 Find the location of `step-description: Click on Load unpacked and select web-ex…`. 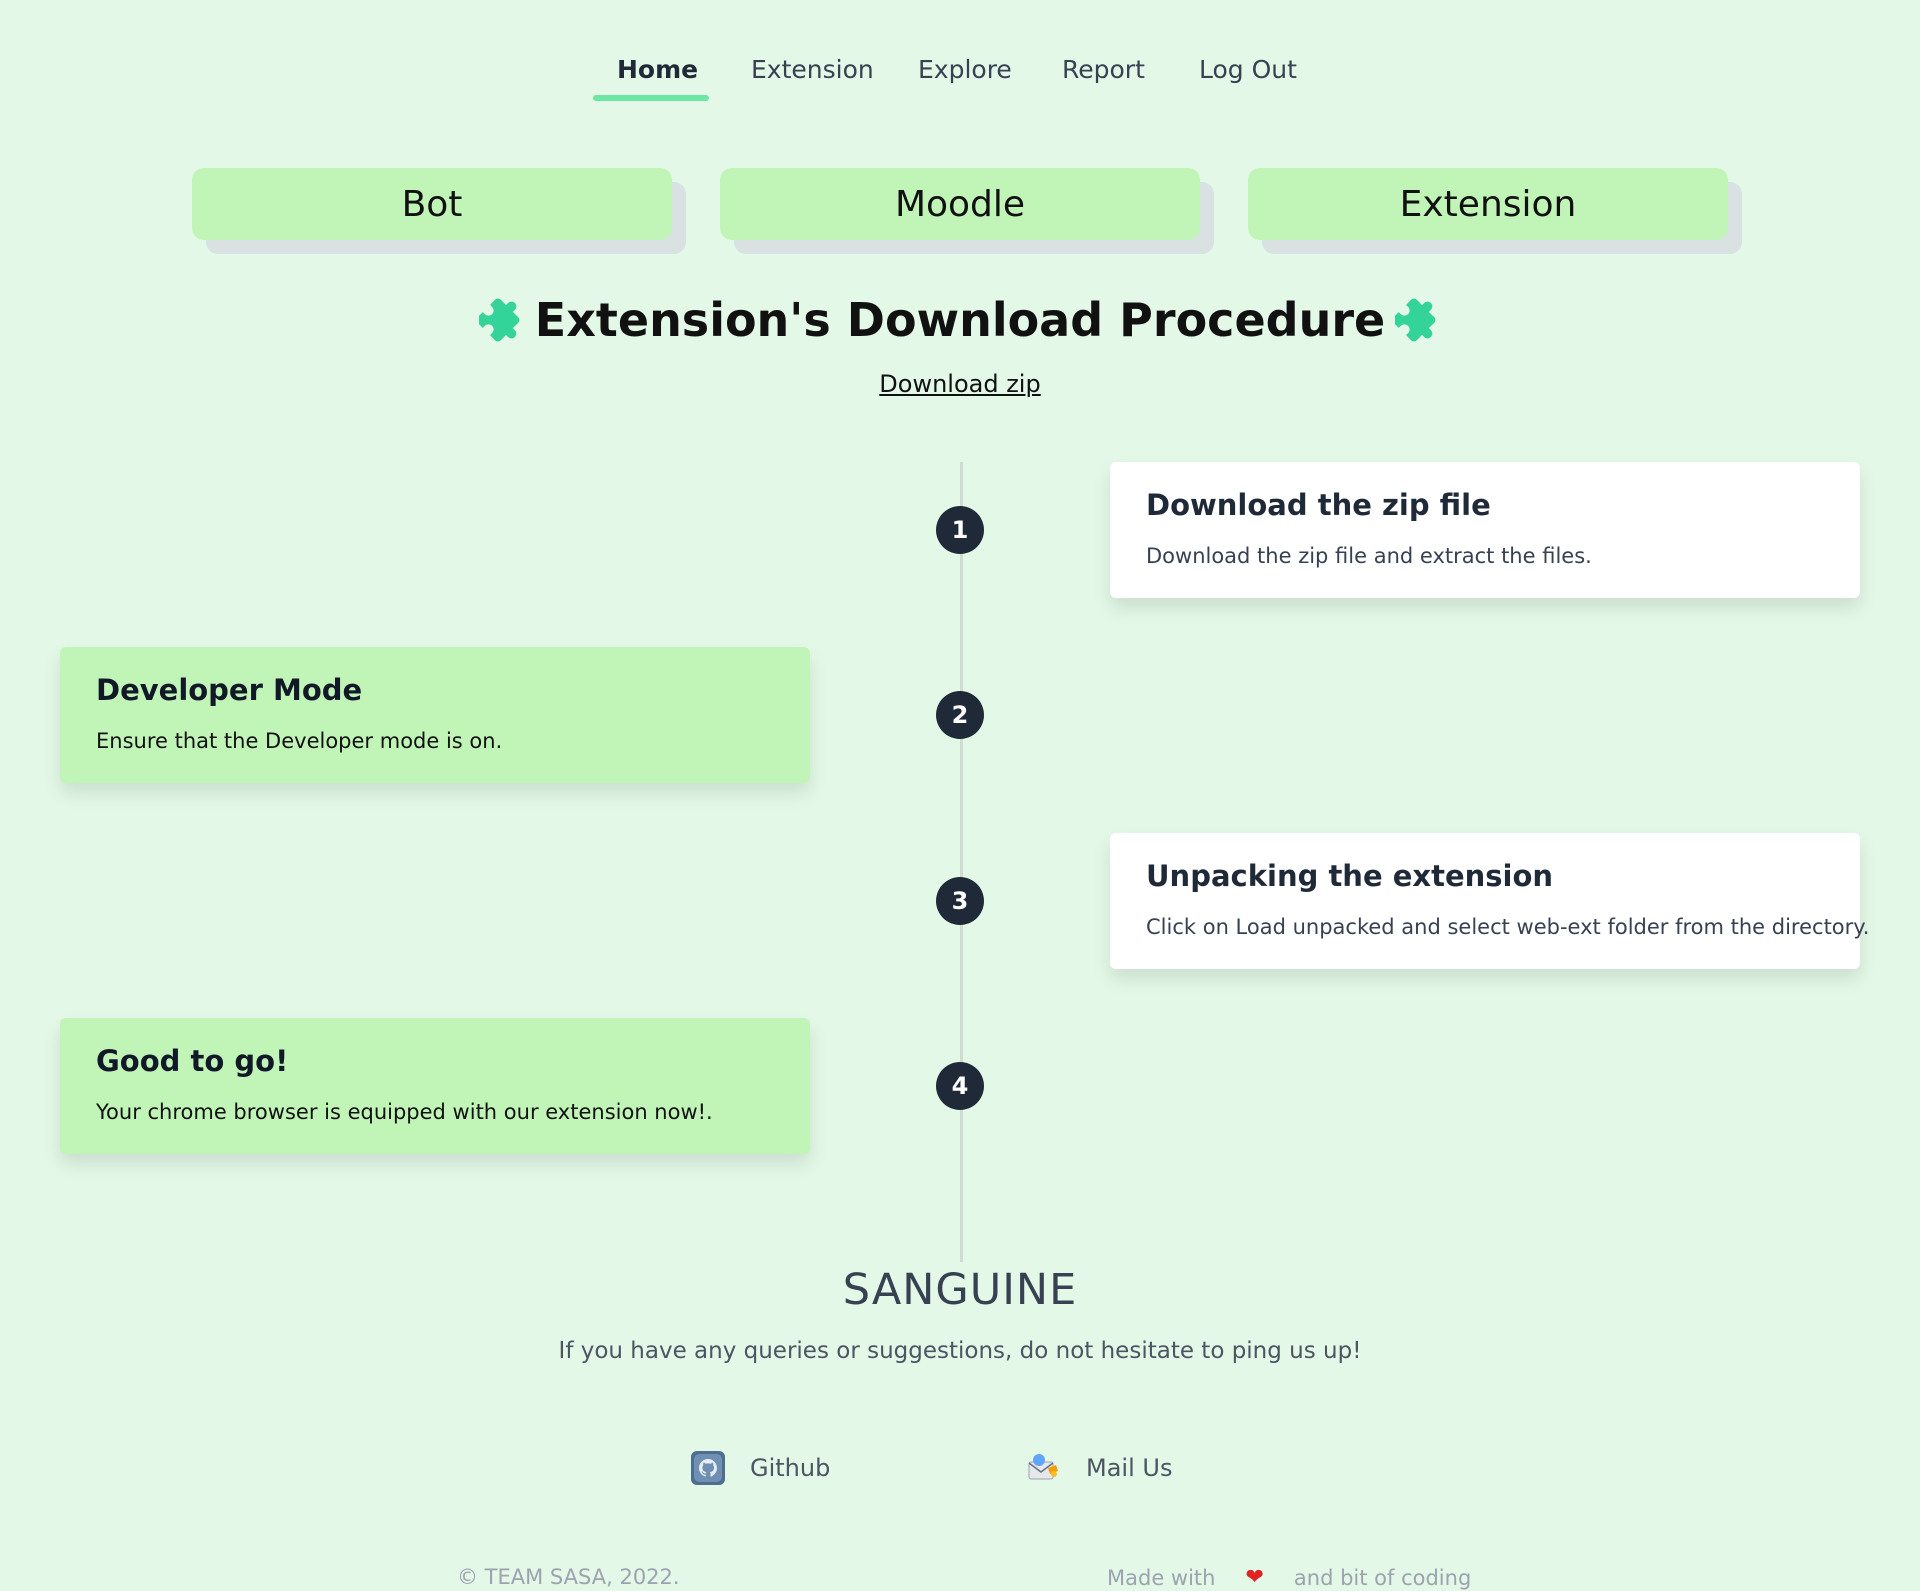

step-description: Click on Load unpacked and select web-ex… is located at coordinates (1508, 927).